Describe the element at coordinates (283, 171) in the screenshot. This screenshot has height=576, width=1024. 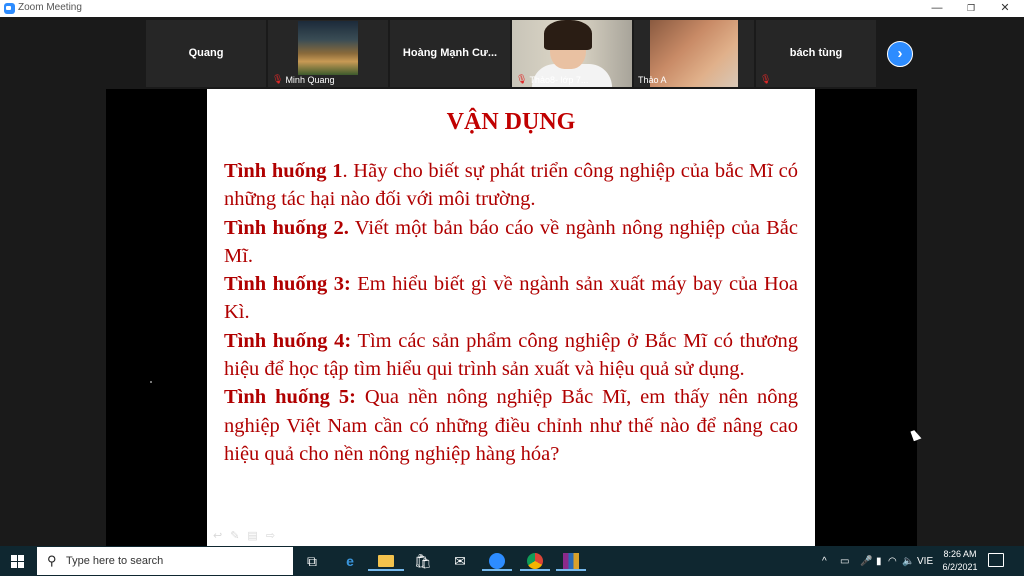
I see `item-label: Tình huống 1` at that location.